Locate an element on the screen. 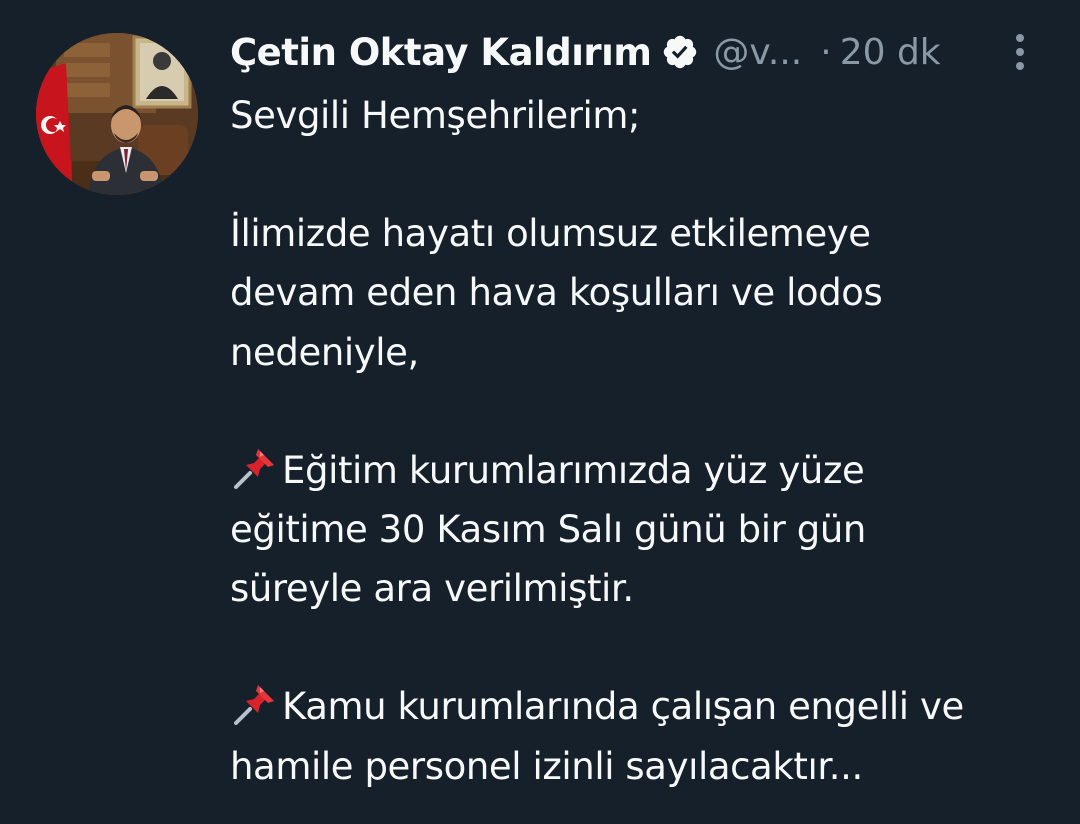 The height and width of the screenshot is (824, 1080). tweet-header: Çetin Oktay Kaldırım @v... · 20 dk is located at coordinates (645, 52).